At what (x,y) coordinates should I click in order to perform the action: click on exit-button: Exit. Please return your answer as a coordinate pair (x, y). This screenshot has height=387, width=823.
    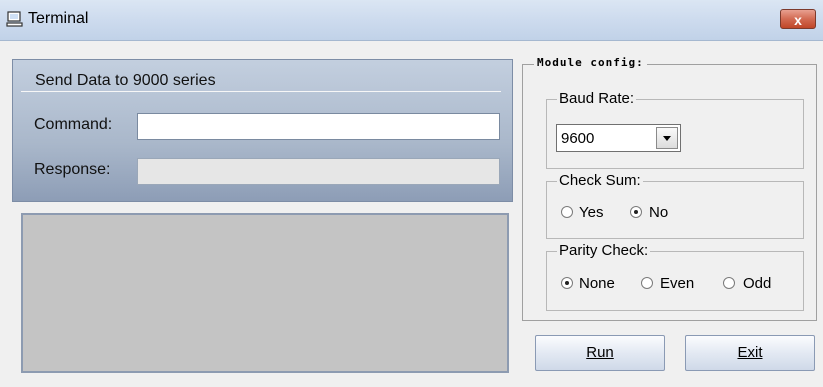
    Looking at the image, I should click on (750, 353).